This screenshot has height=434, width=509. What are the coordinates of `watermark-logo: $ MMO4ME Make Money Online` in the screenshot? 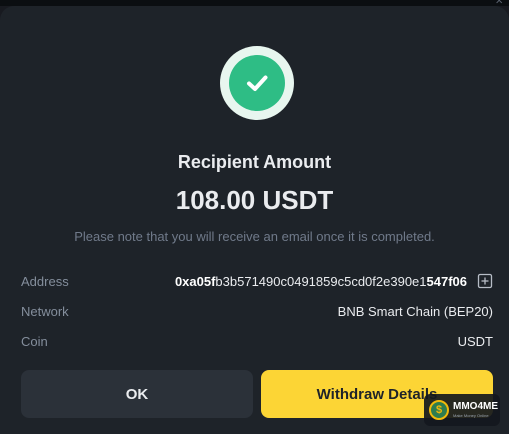 It's located at (462, 410).